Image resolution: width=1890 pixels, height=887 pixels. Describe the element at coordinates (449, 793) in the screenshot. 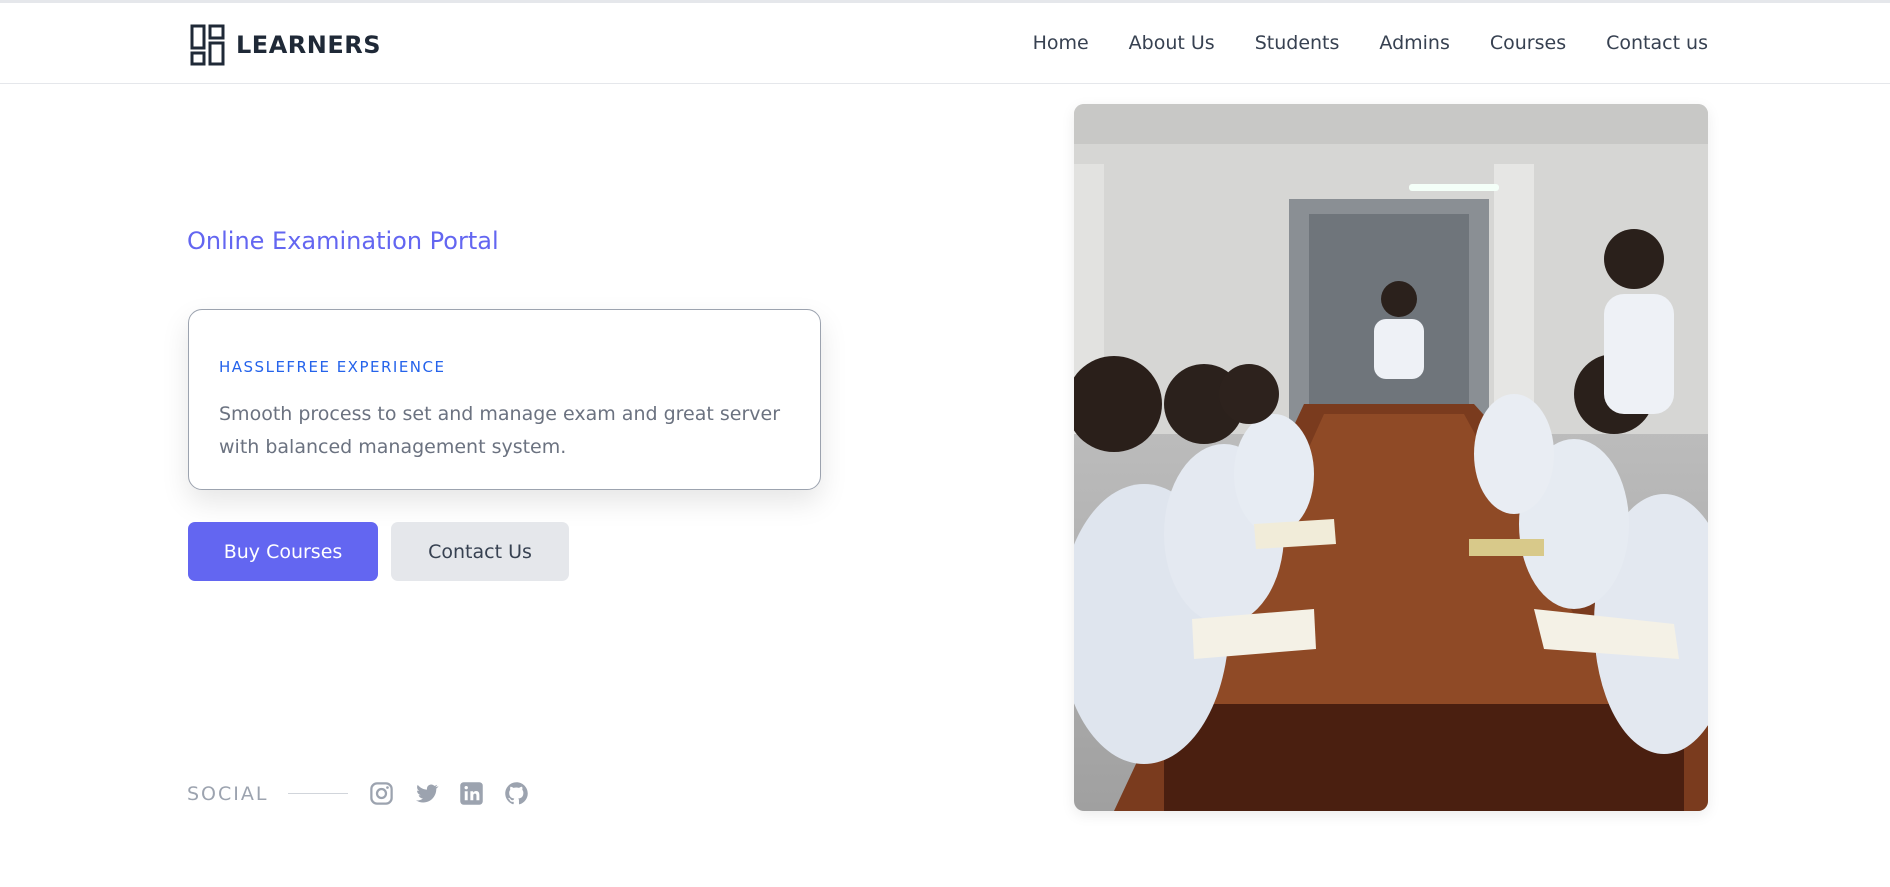

I see `social-icons` at that location.